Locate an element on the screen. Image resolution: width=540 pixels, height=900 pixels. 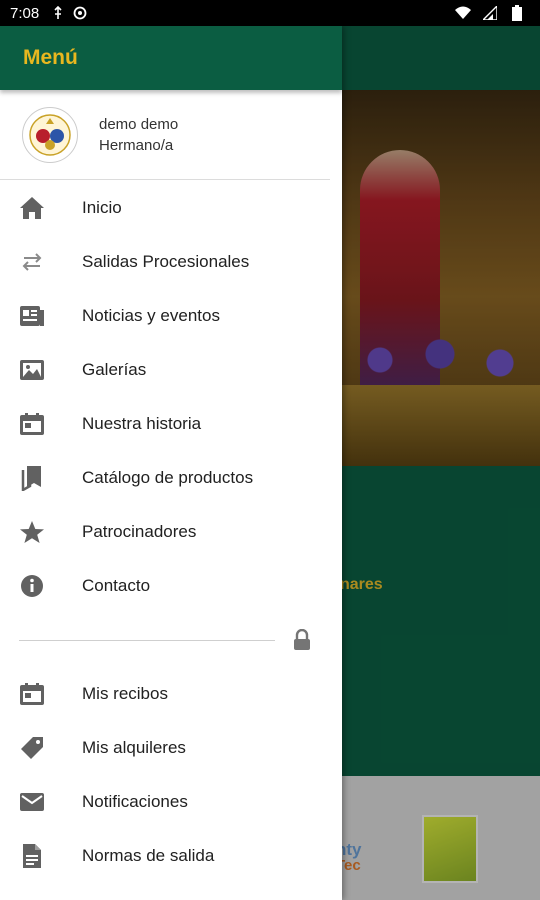
menu-item-mis-recibos: Mis recibos is located at coordinates (171, 694).